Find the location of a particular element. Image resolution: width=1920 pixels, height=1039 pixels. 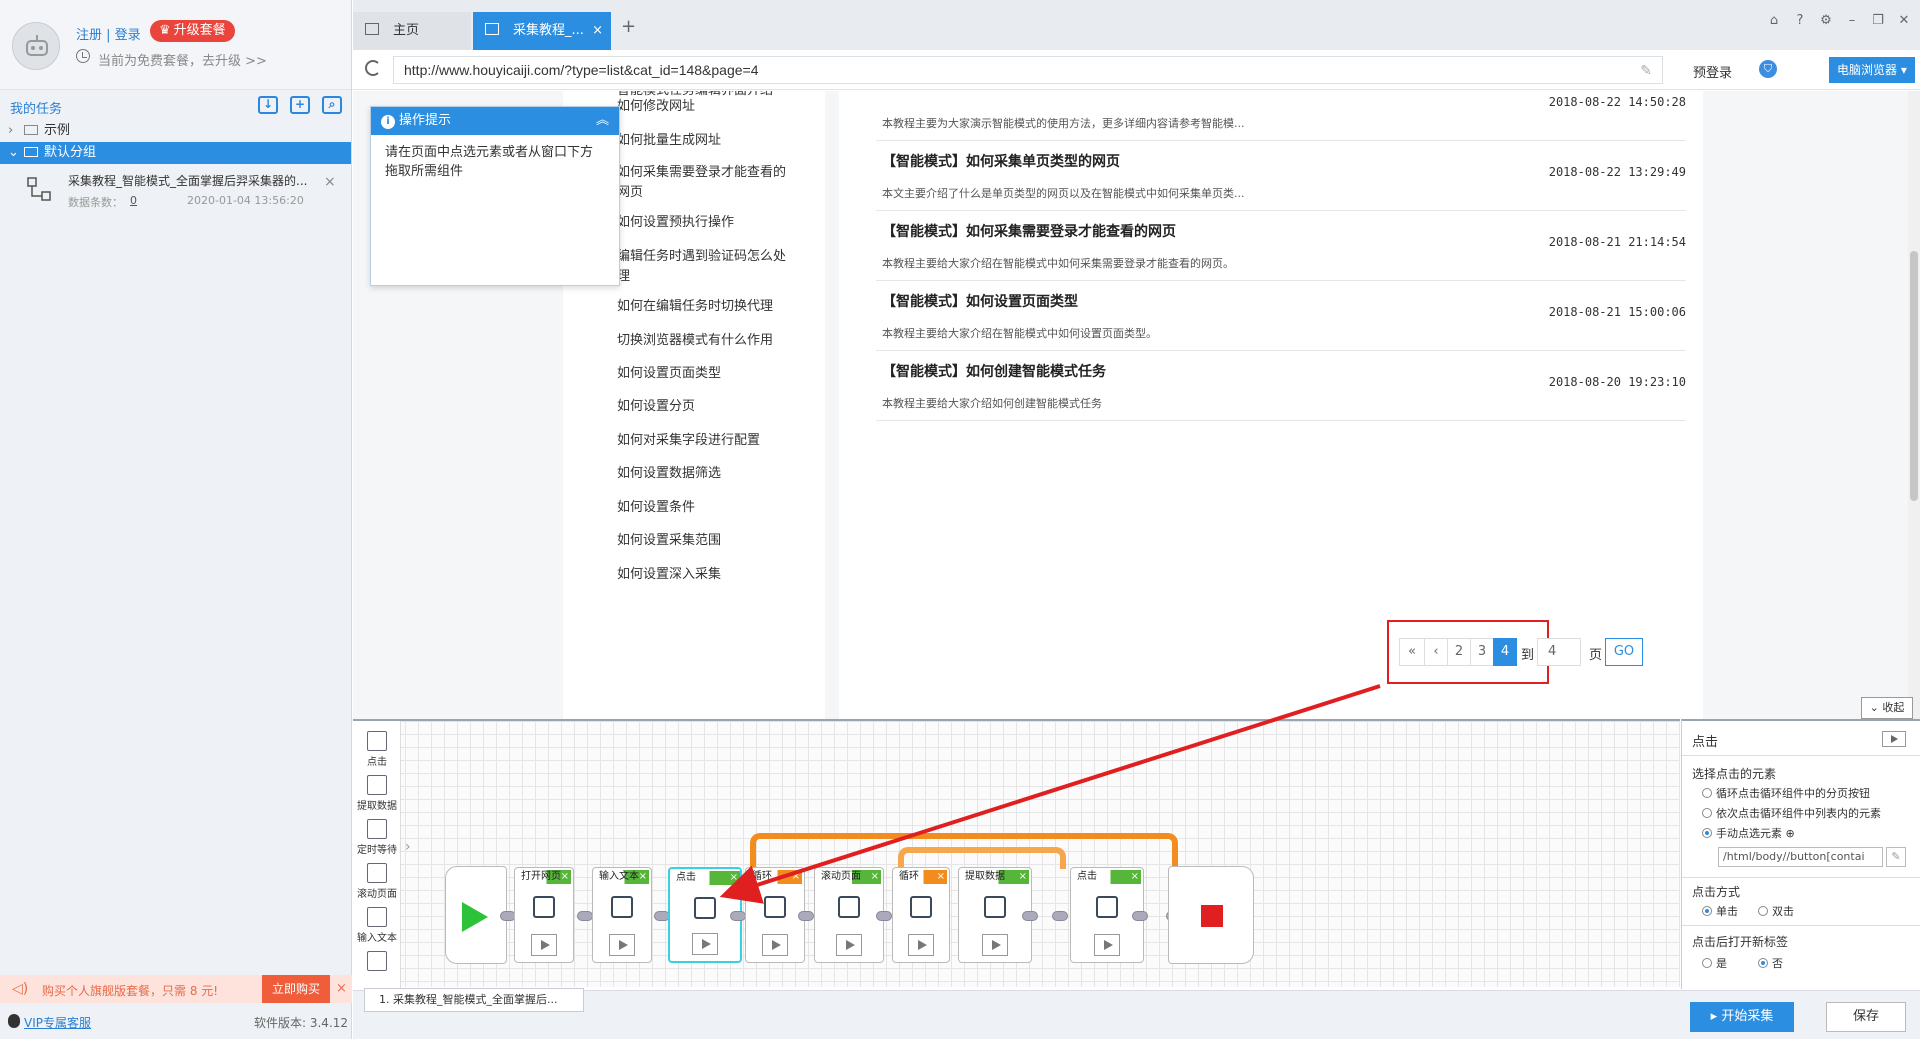

toc-item: 如何设置分页 is located at coordinates (707, 407).